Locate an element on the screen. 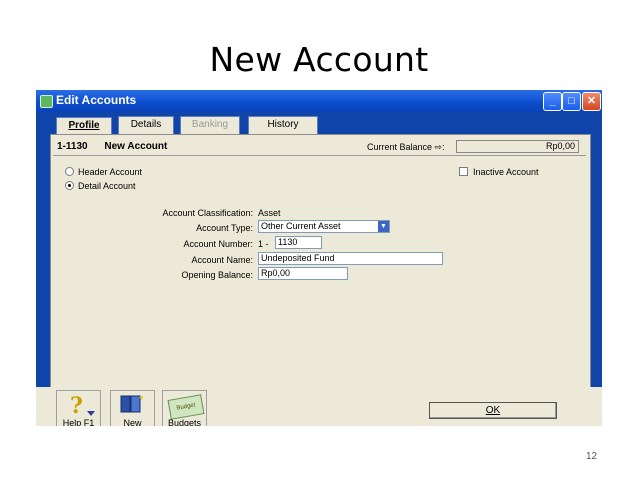 The width and height of the screenshot is (638, 479). maximize-button: □ is located at coordinates (571, 101).